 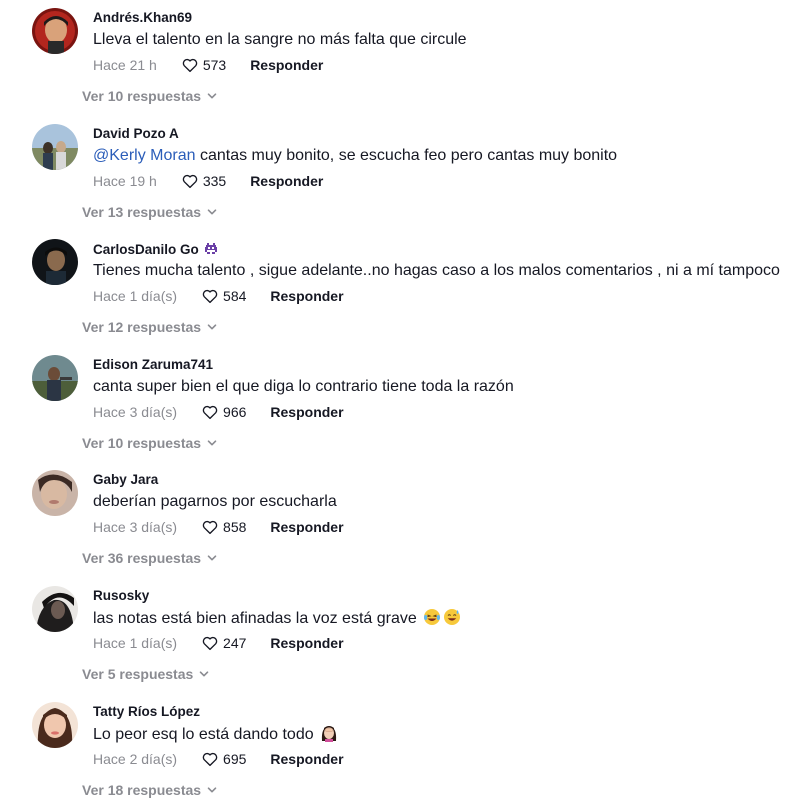 I want to click on comment-meta: Hace 2 día(s) 695 Responder, so click(x=218, y=759).